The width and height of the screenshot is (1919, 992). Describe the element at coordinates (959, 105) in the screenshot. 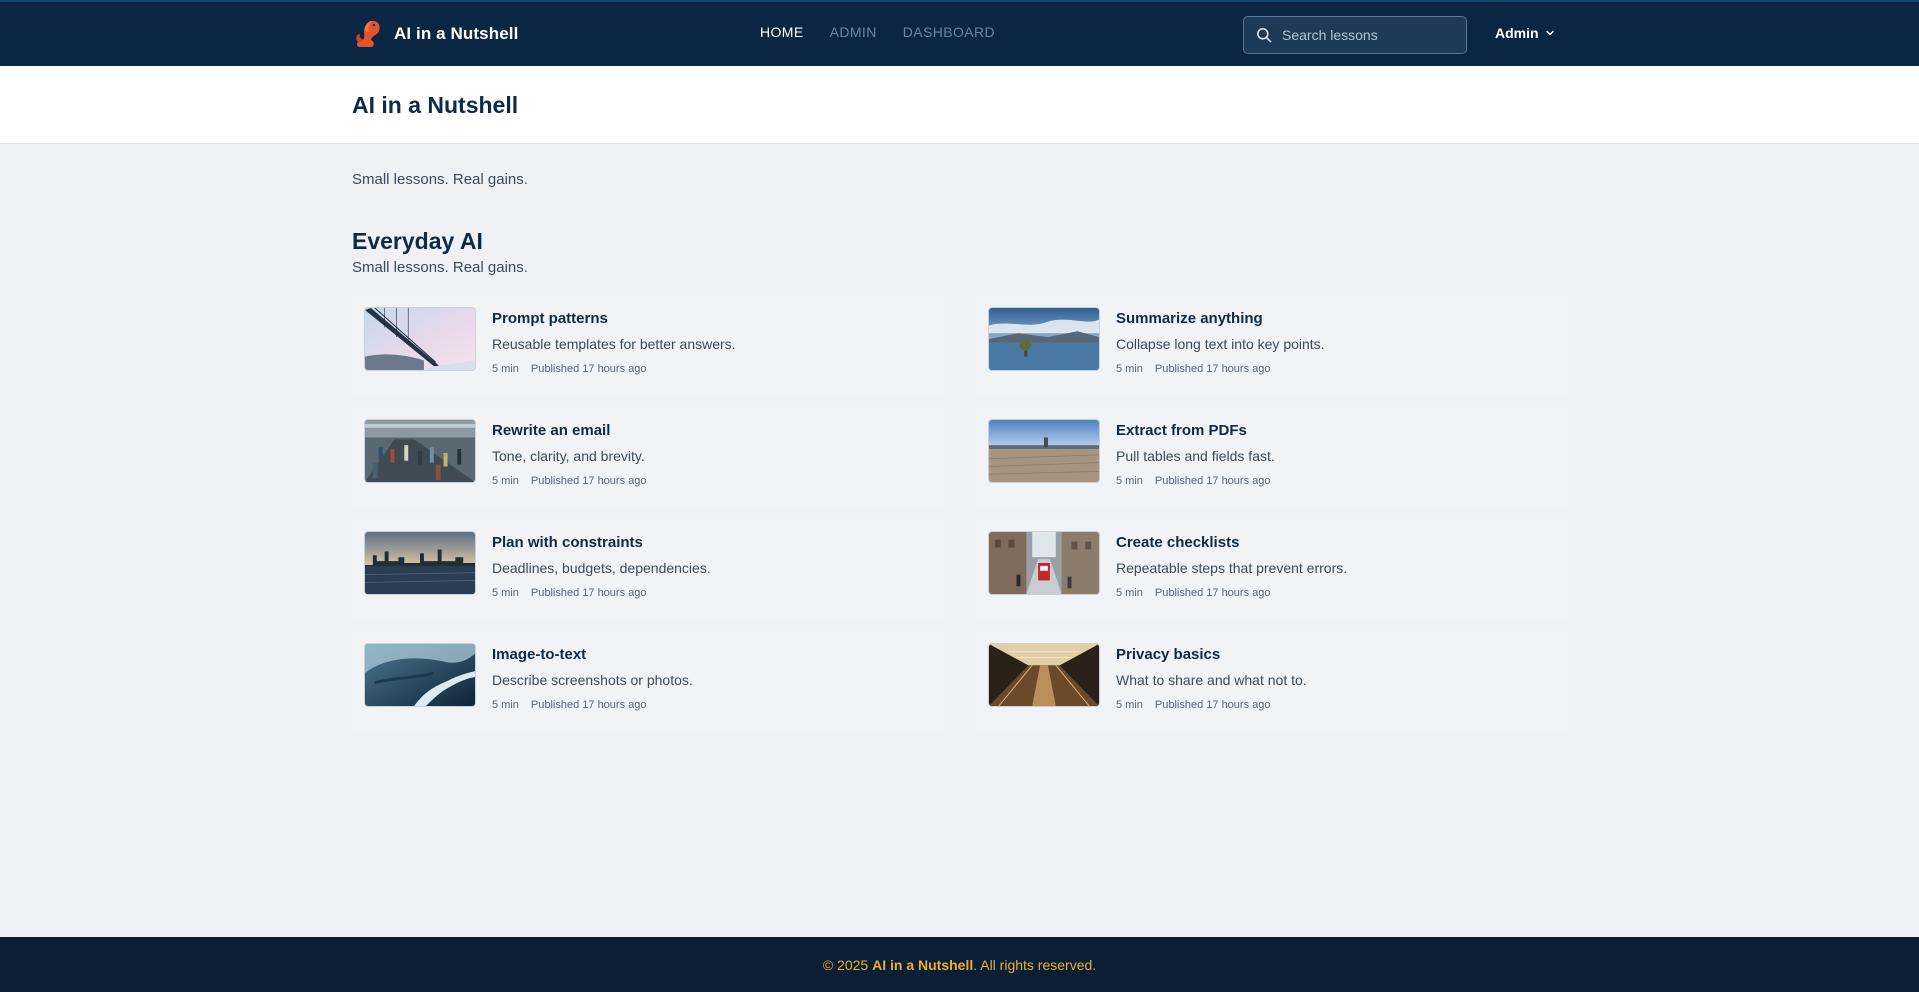

I see `page-header: AI in a Nutshell` at that location.